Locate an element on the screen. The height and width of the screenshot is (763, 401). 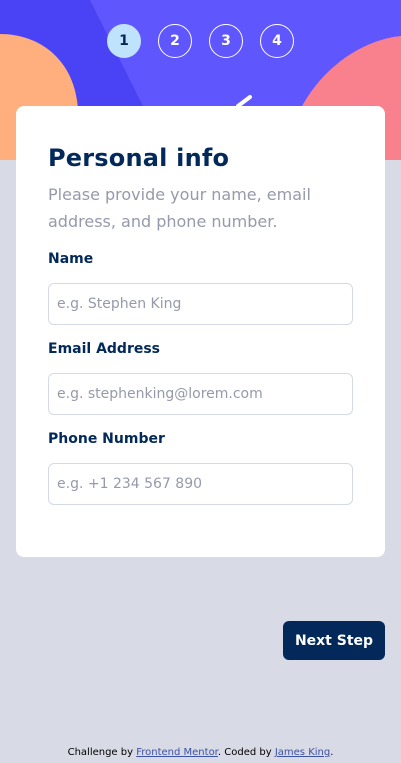
step-1: 1 is located at coordinates (124, 41).